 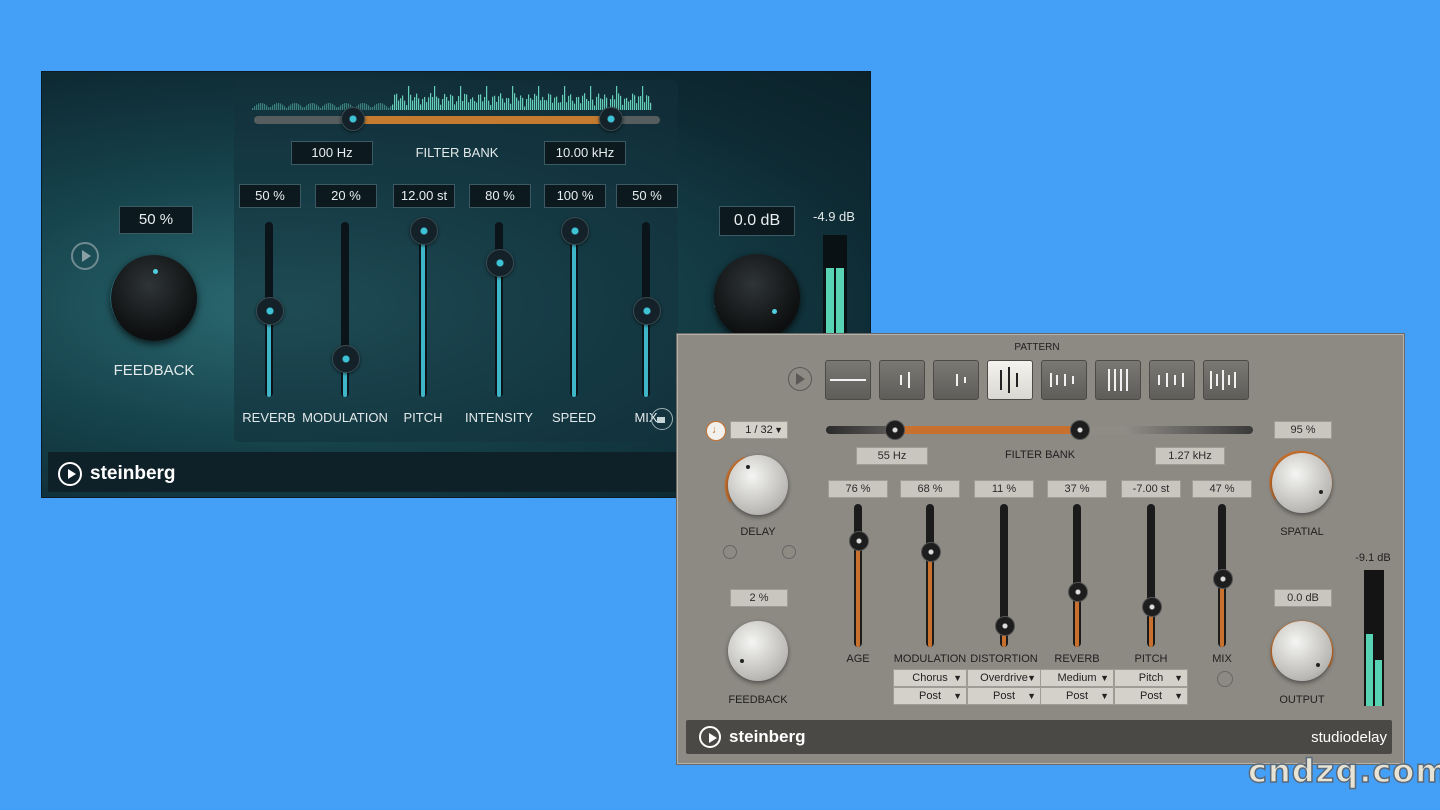 I want to click on slider-value-pitch: 12.00 st, so click(x=424, y=196).